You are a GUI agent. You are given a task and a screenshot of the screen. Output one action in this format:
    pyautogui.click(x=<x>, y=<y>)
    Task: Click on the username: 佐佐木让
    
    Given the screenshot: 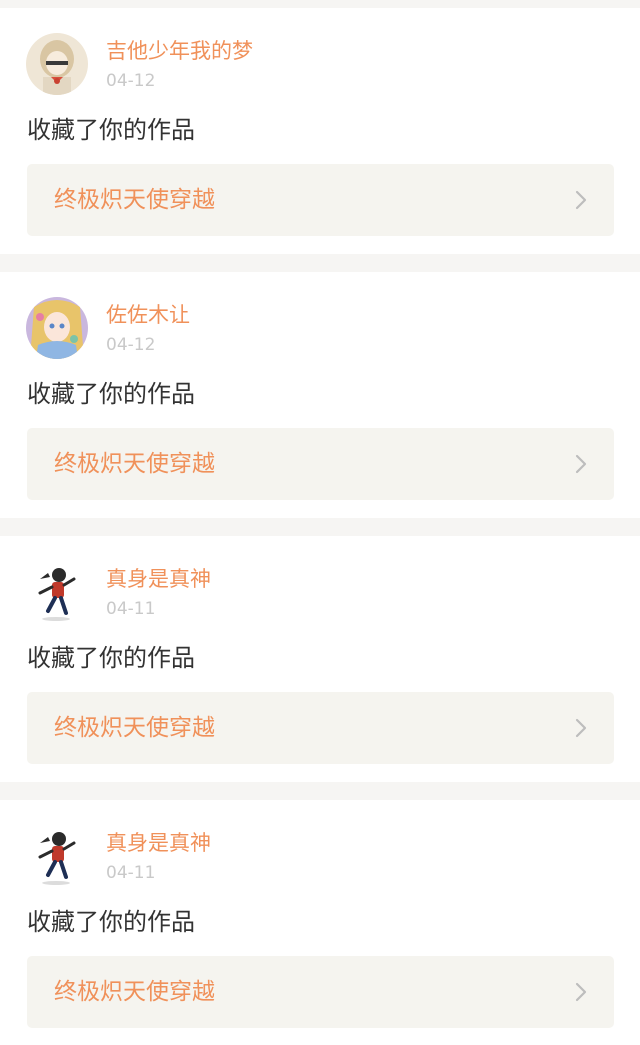 What is the action you would take?
    pyautogui.click(x=148, y=315)
    